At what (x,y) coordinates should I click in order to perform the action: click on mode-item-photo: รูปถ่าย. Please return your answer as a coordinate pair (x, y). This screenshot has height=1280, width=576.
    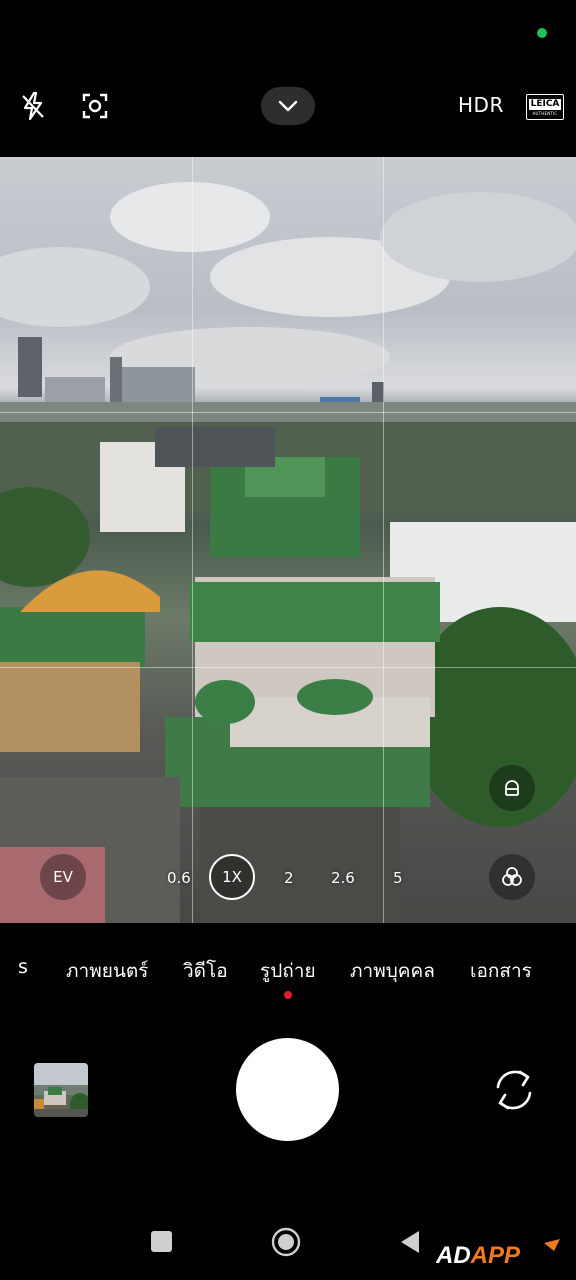
    Looking at the image, I should click on (288, 971).